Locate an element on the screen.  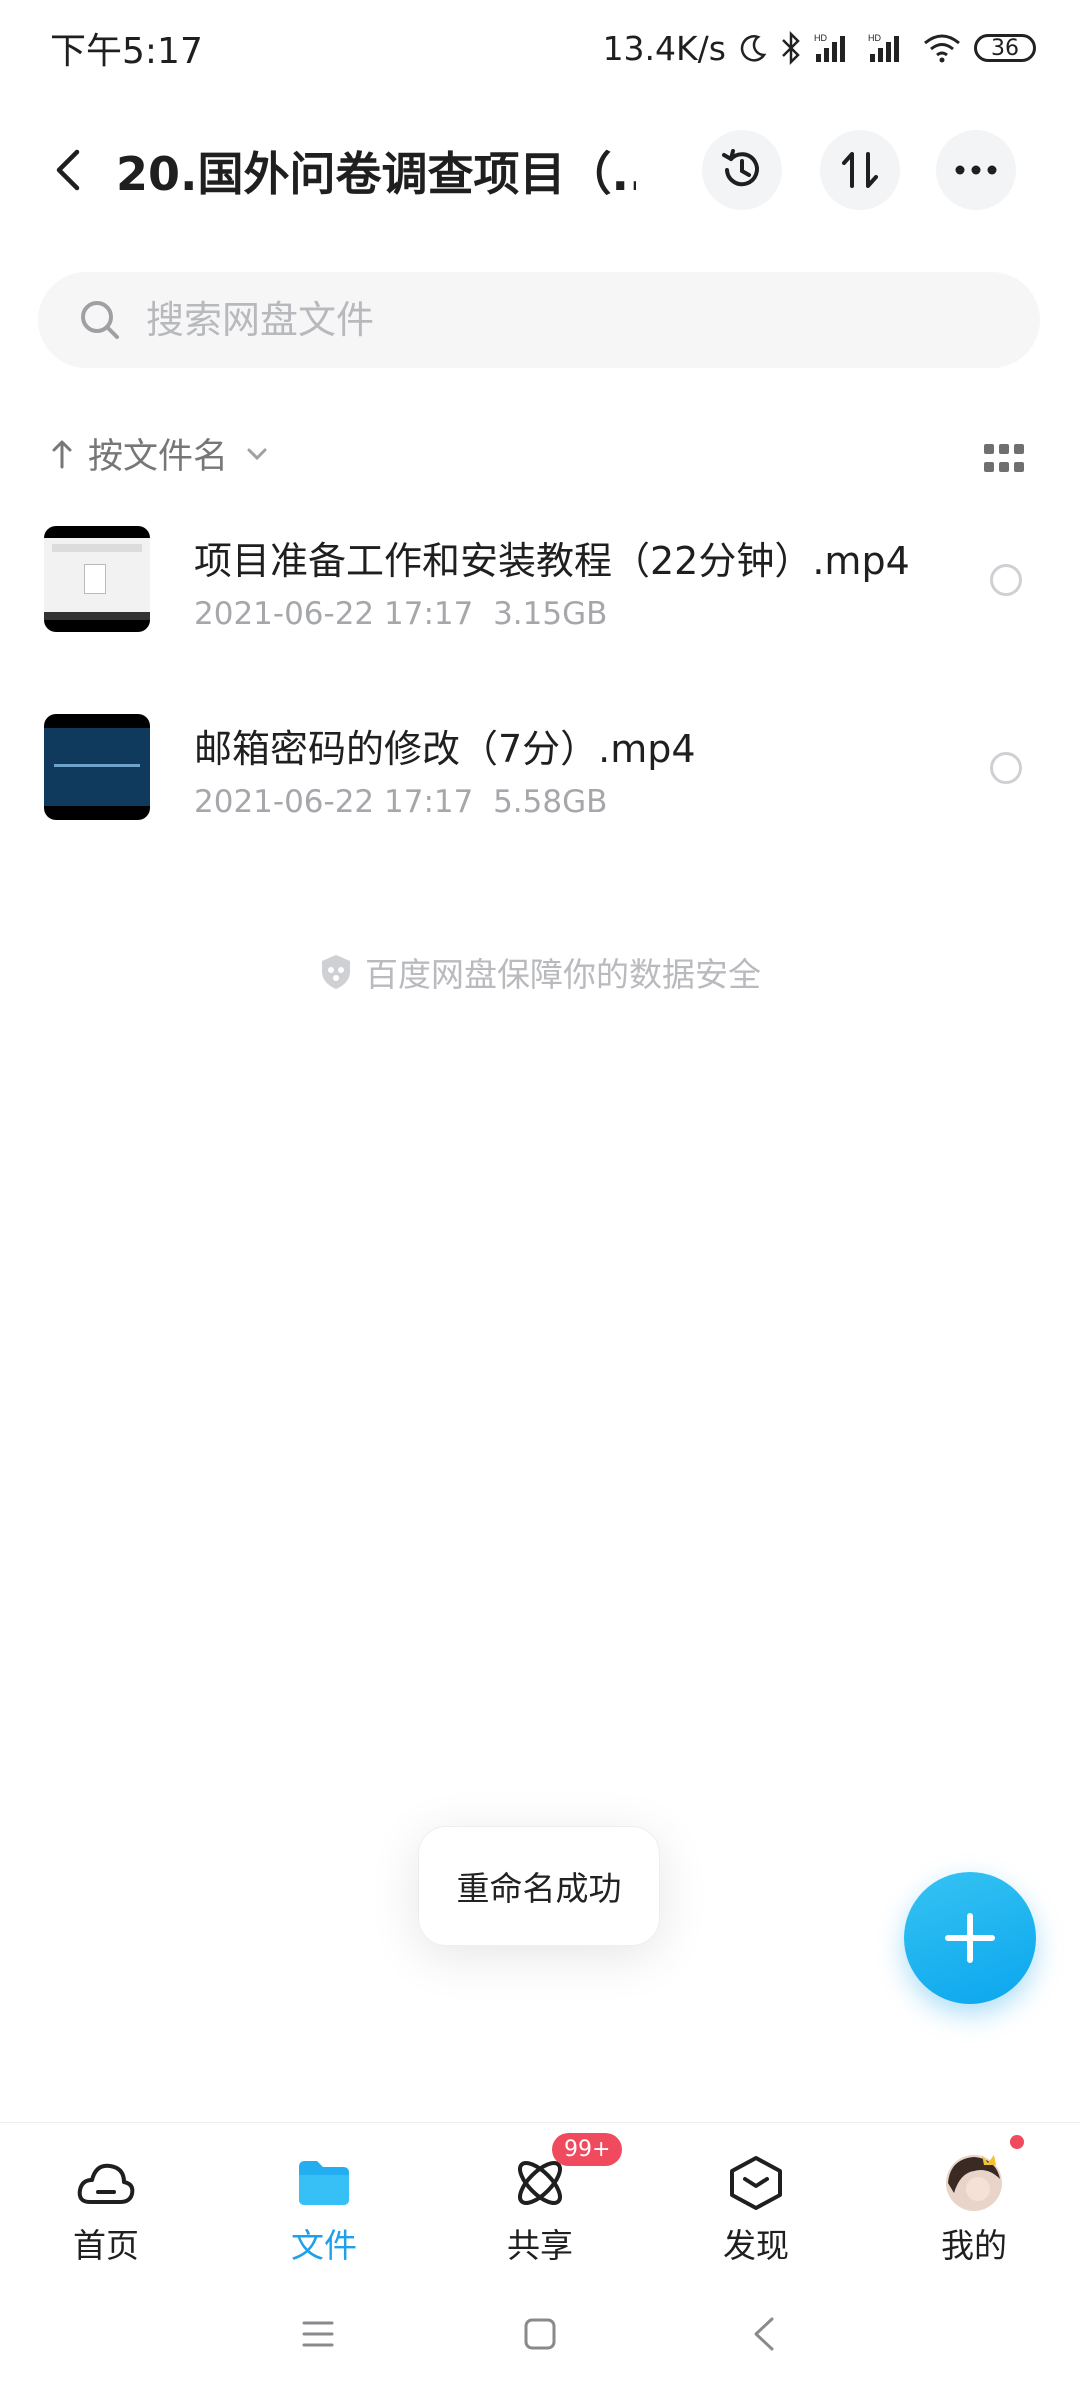
back-nav-button is located at coordinates (764, 2334).